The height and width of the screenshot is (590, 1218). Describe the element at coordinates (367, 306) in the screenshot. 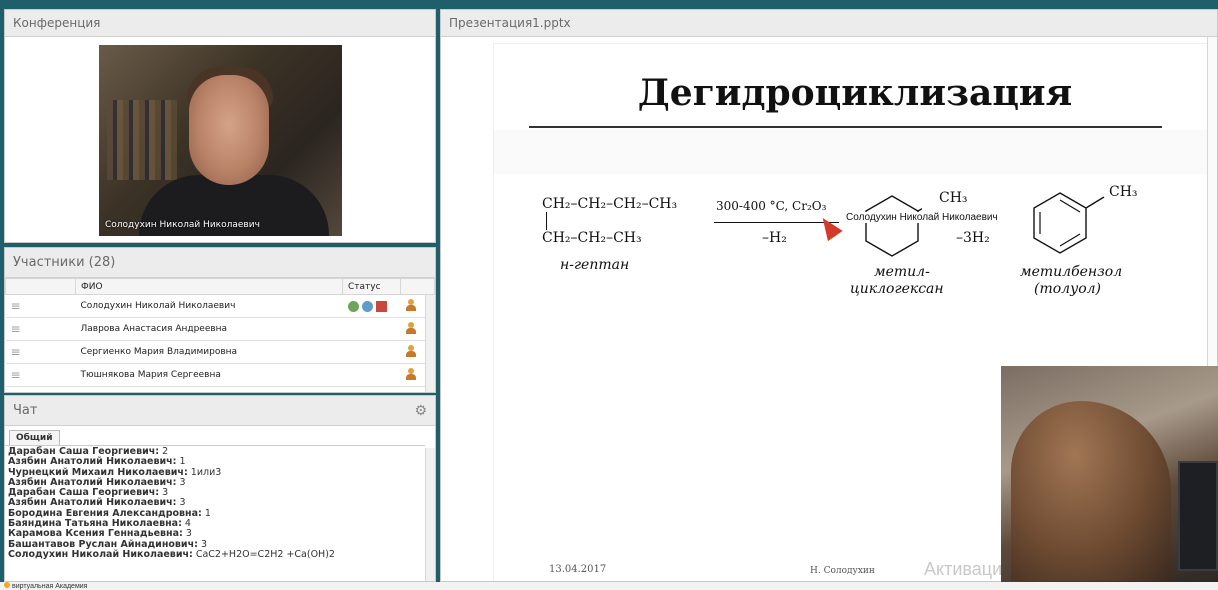

I see `microphone-icon` at that location.